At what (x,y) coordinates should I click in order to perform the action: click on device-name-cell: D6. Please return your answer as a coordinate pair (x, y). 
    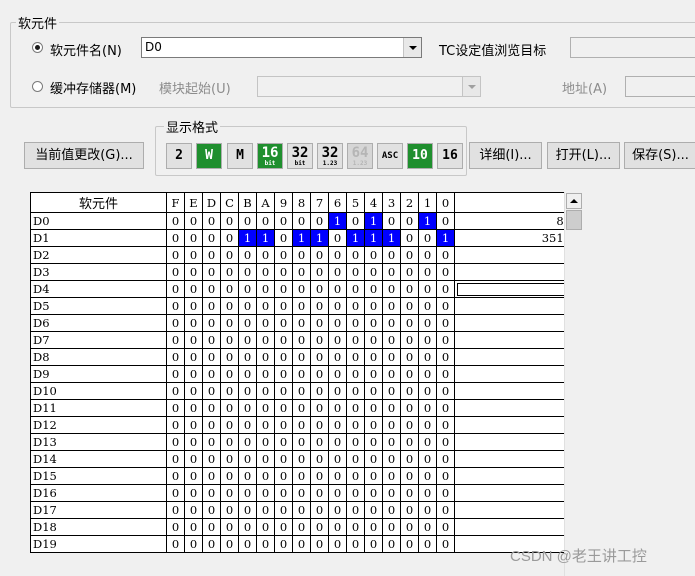
    Looking at the image, I should click on (98, 323).